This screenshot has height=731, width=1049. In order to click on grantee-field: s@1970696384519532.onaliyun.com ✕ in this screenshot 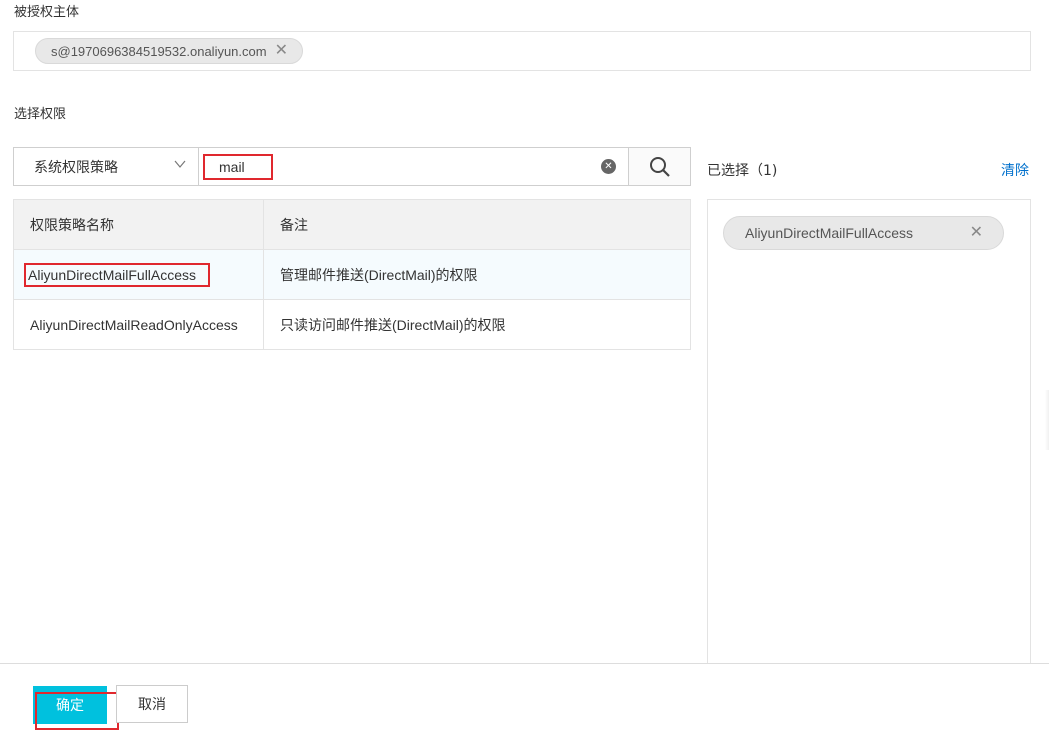, I will do `click(522, 51)`.